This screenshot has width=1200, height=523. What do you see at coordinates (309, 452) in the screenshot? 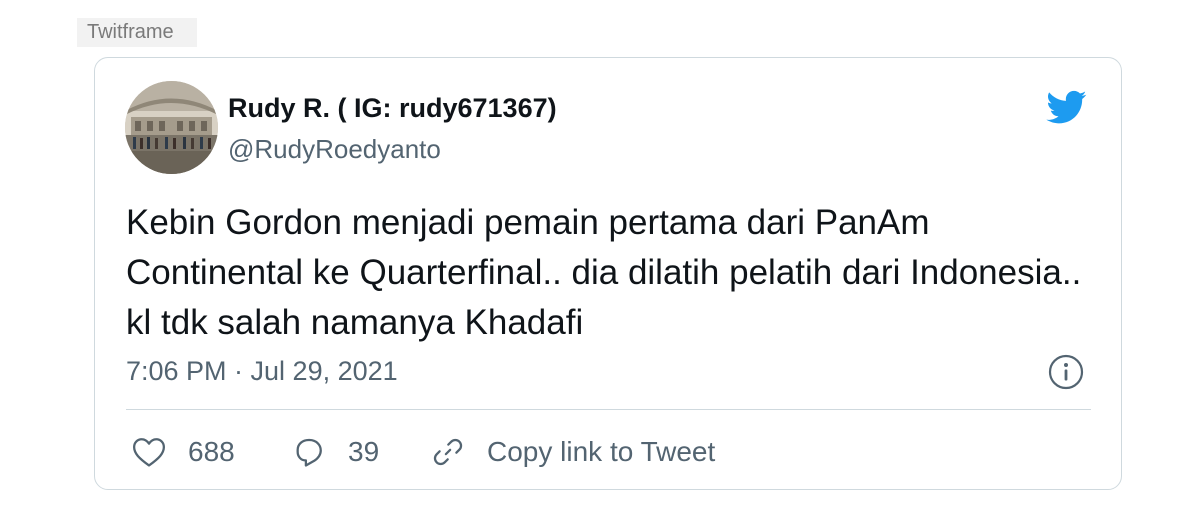
I see `reply-icon` at bounding box center [309, 452].